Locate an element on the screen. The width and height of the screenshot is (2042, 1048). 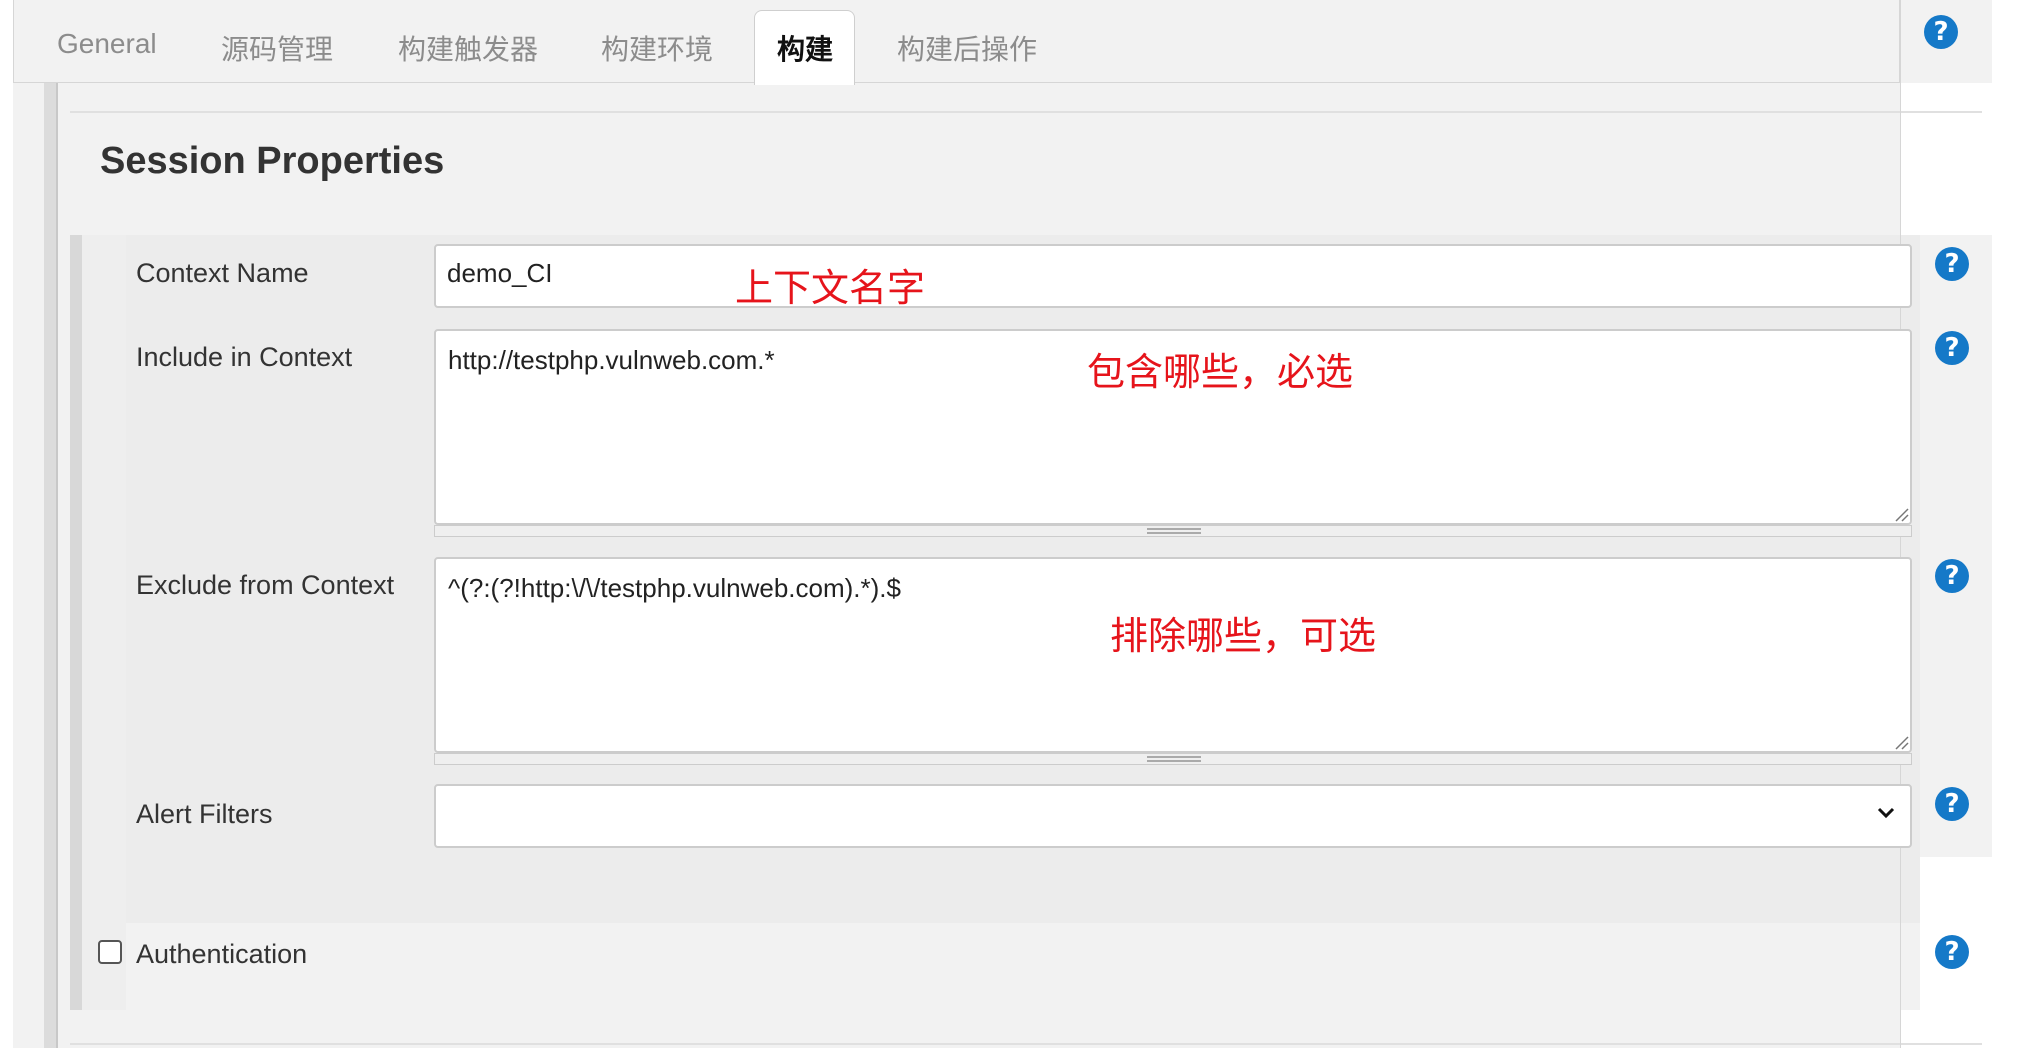
context-name-label: Context Name is located at coordinates (222, 273).